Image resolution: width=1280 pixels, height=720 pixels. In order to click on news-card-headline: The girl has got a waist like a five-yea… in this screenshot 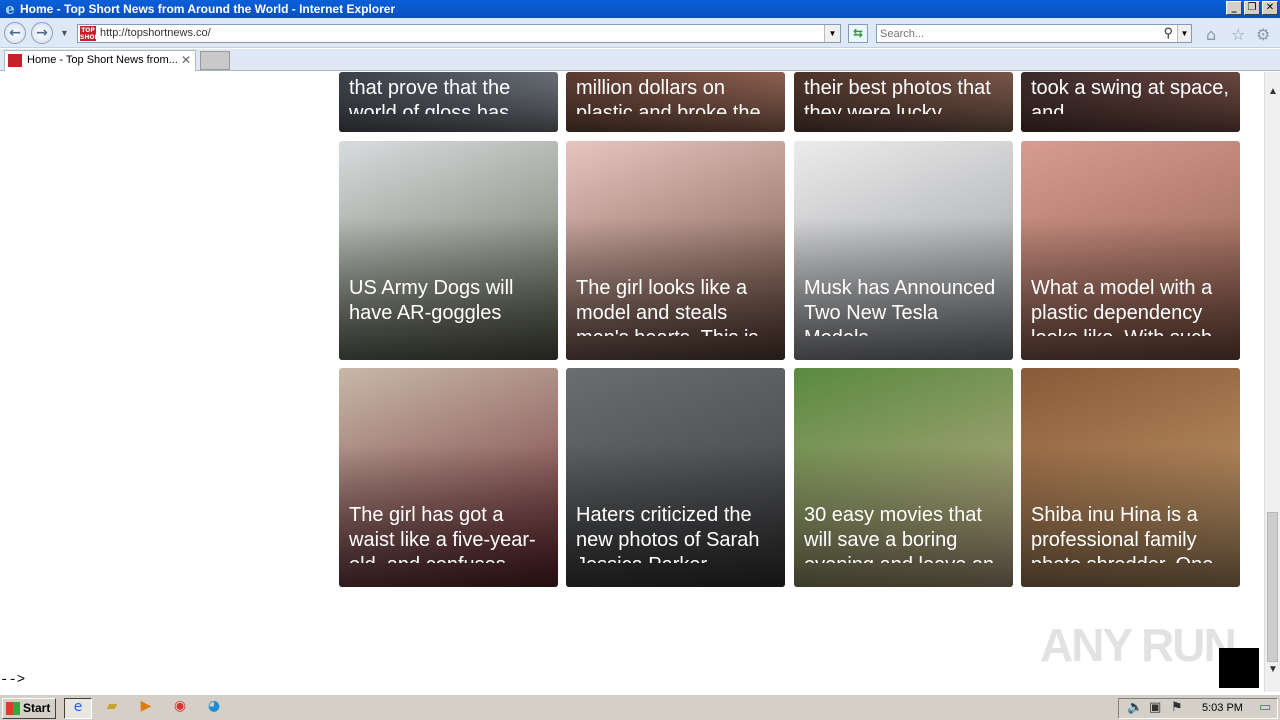, I will do `click(449, 533)`.